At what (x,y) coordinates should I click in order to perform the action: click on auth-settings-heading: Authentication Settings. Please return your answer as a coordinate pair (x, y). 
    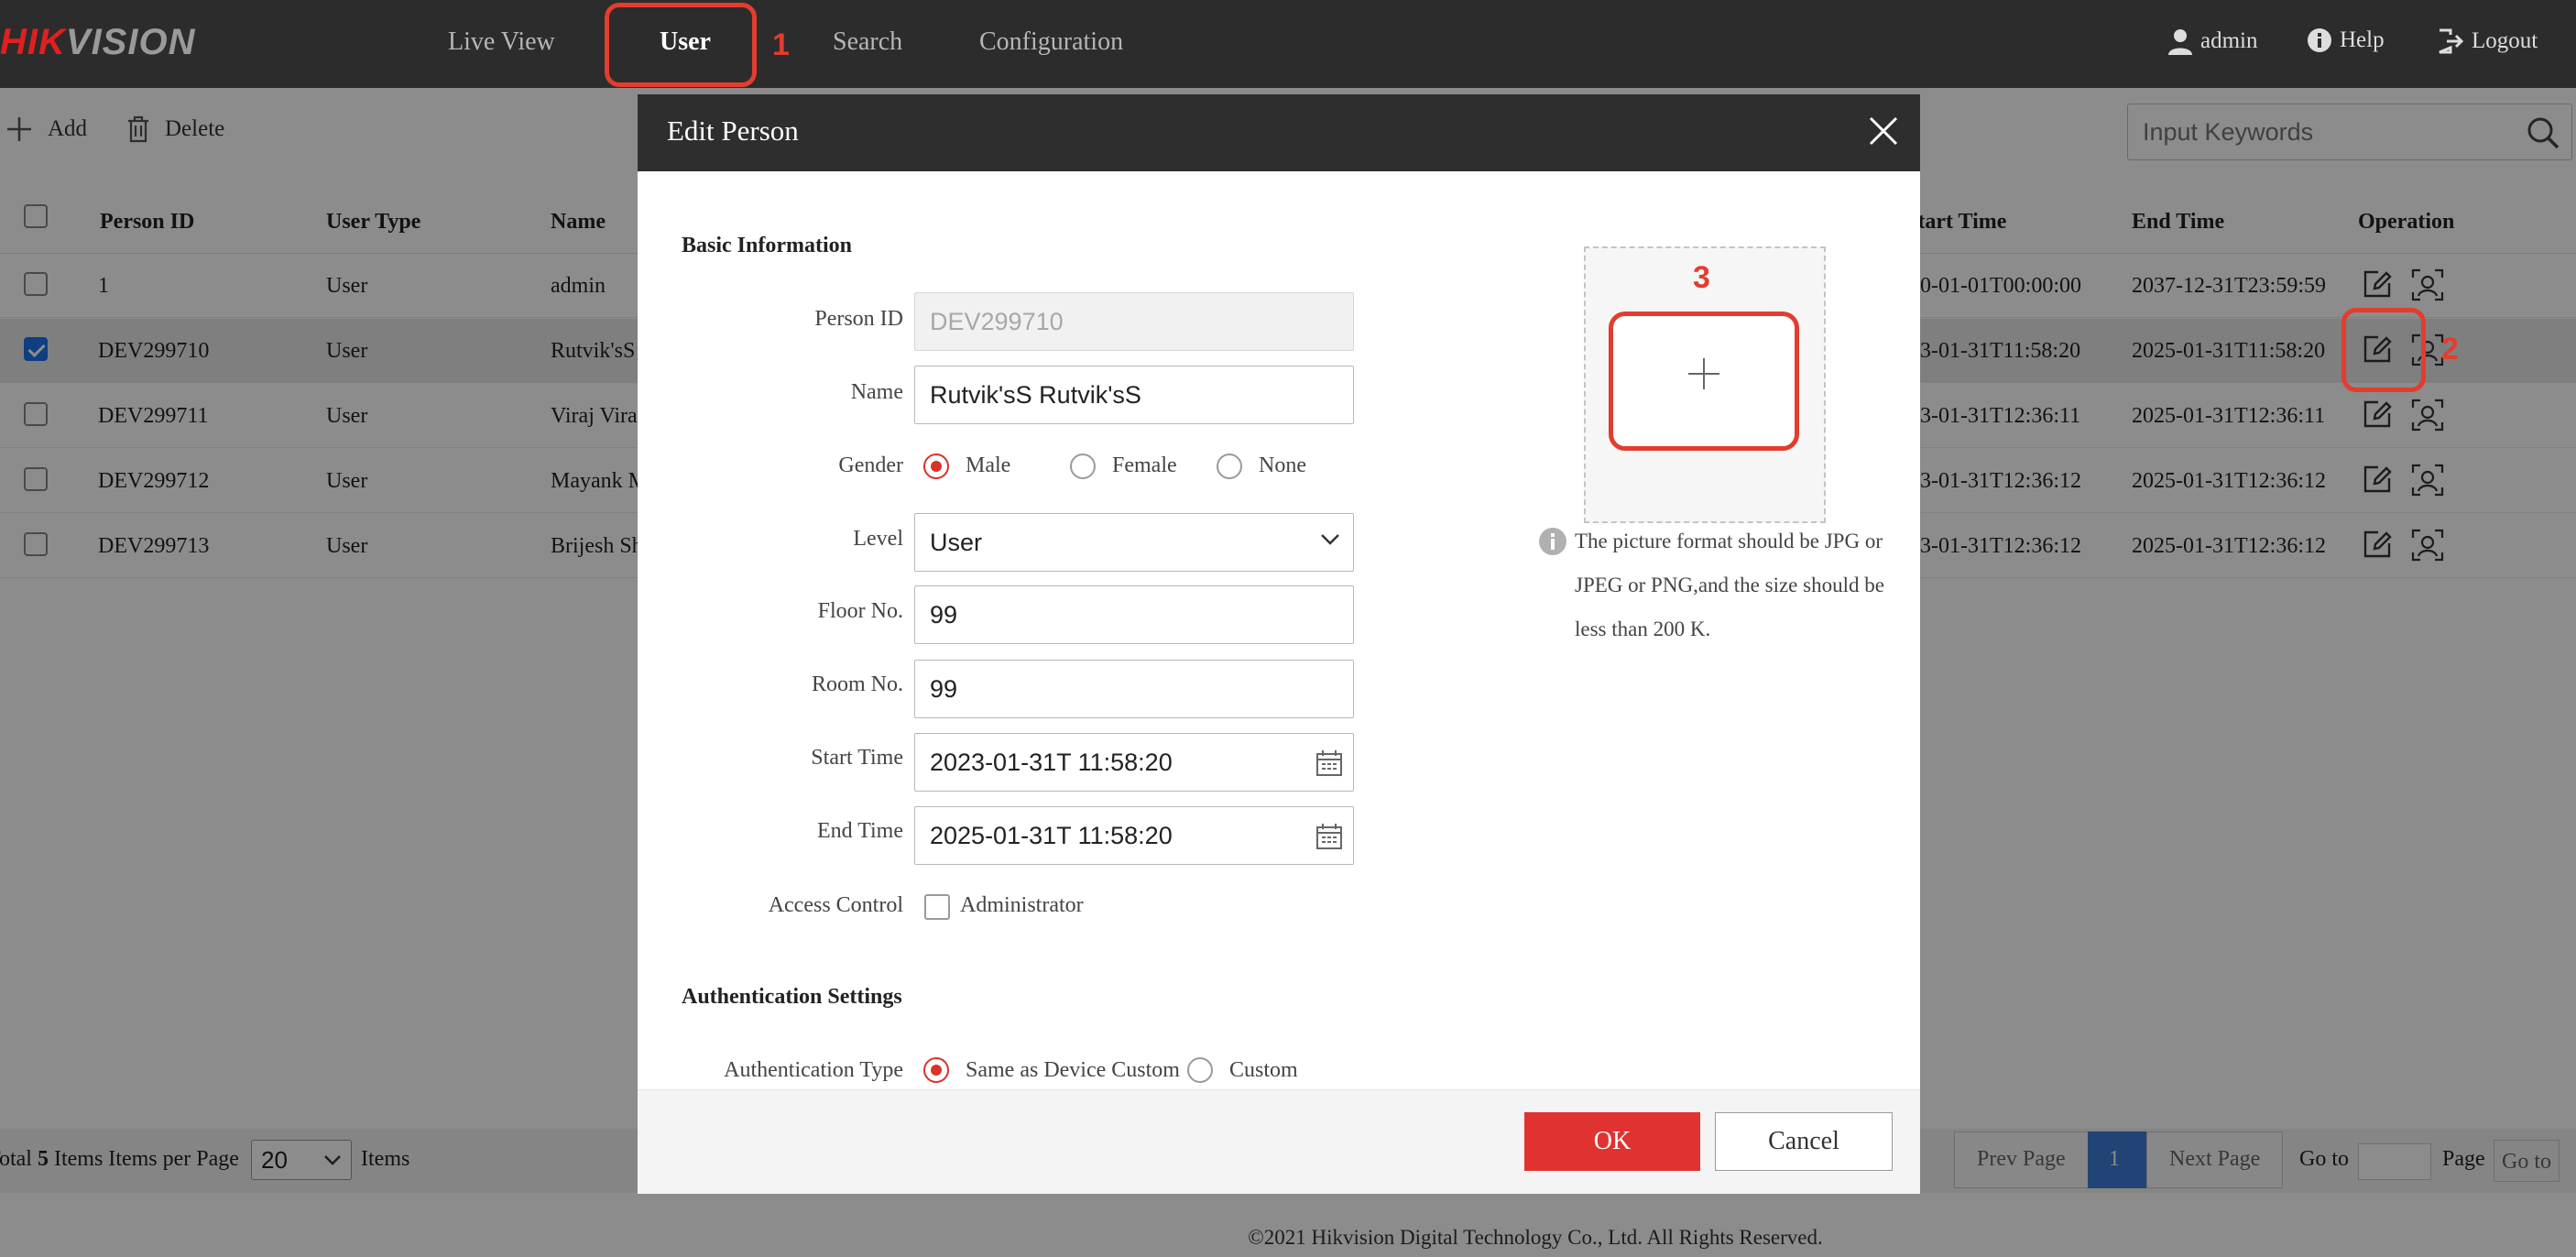
    Looking at the image, I should click on (792, 997).